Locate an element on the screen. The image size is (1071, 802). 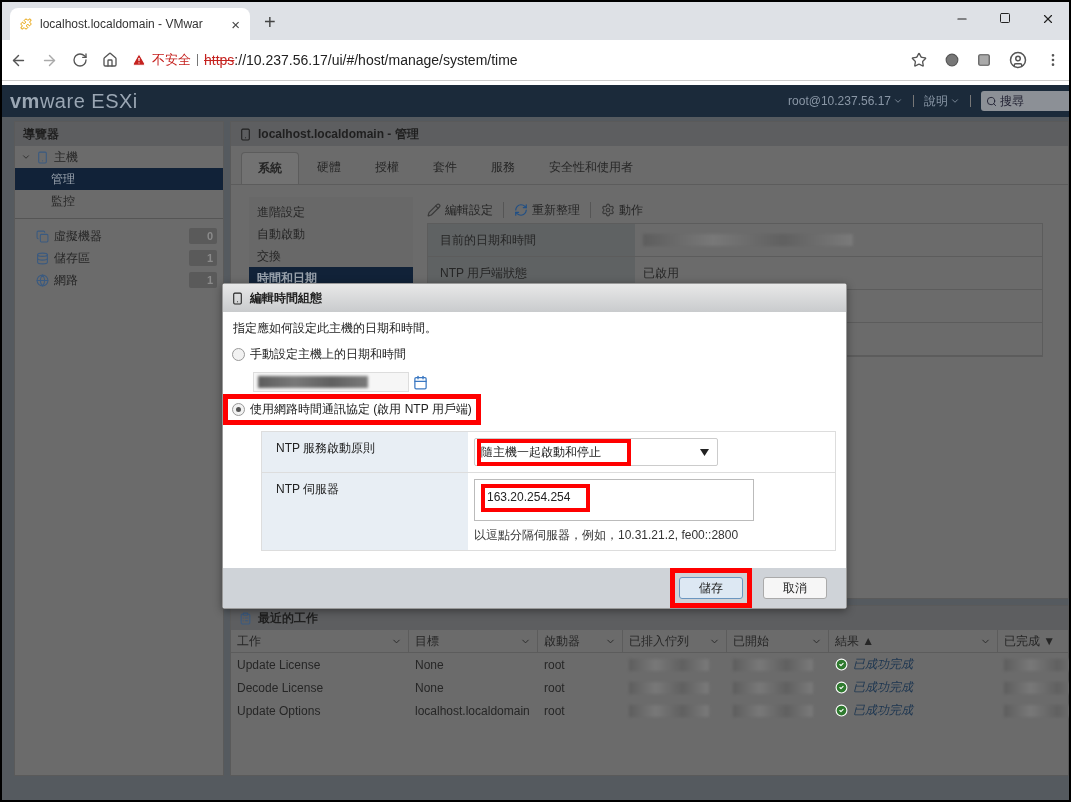
dialog-button: 取消 is located at coordinates (795, 588).